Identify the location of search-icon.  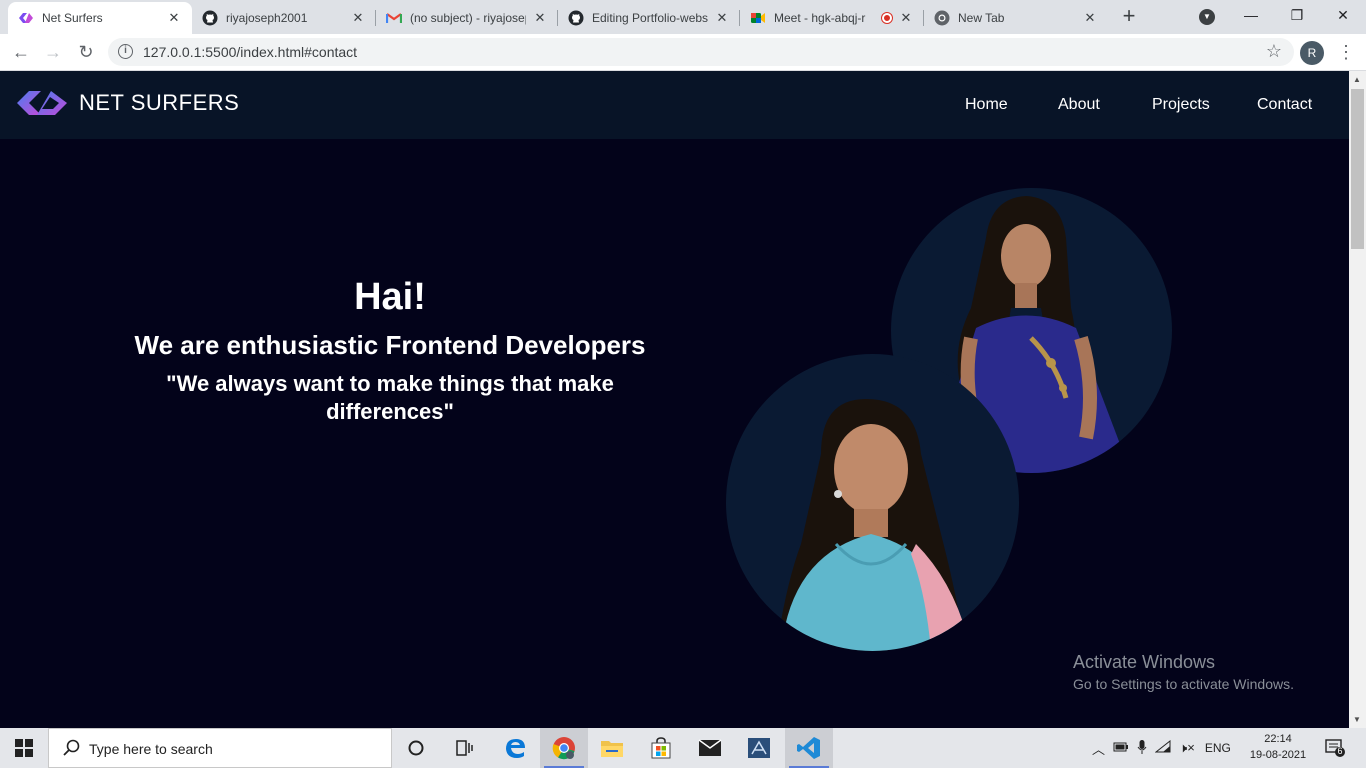
(71, 747).